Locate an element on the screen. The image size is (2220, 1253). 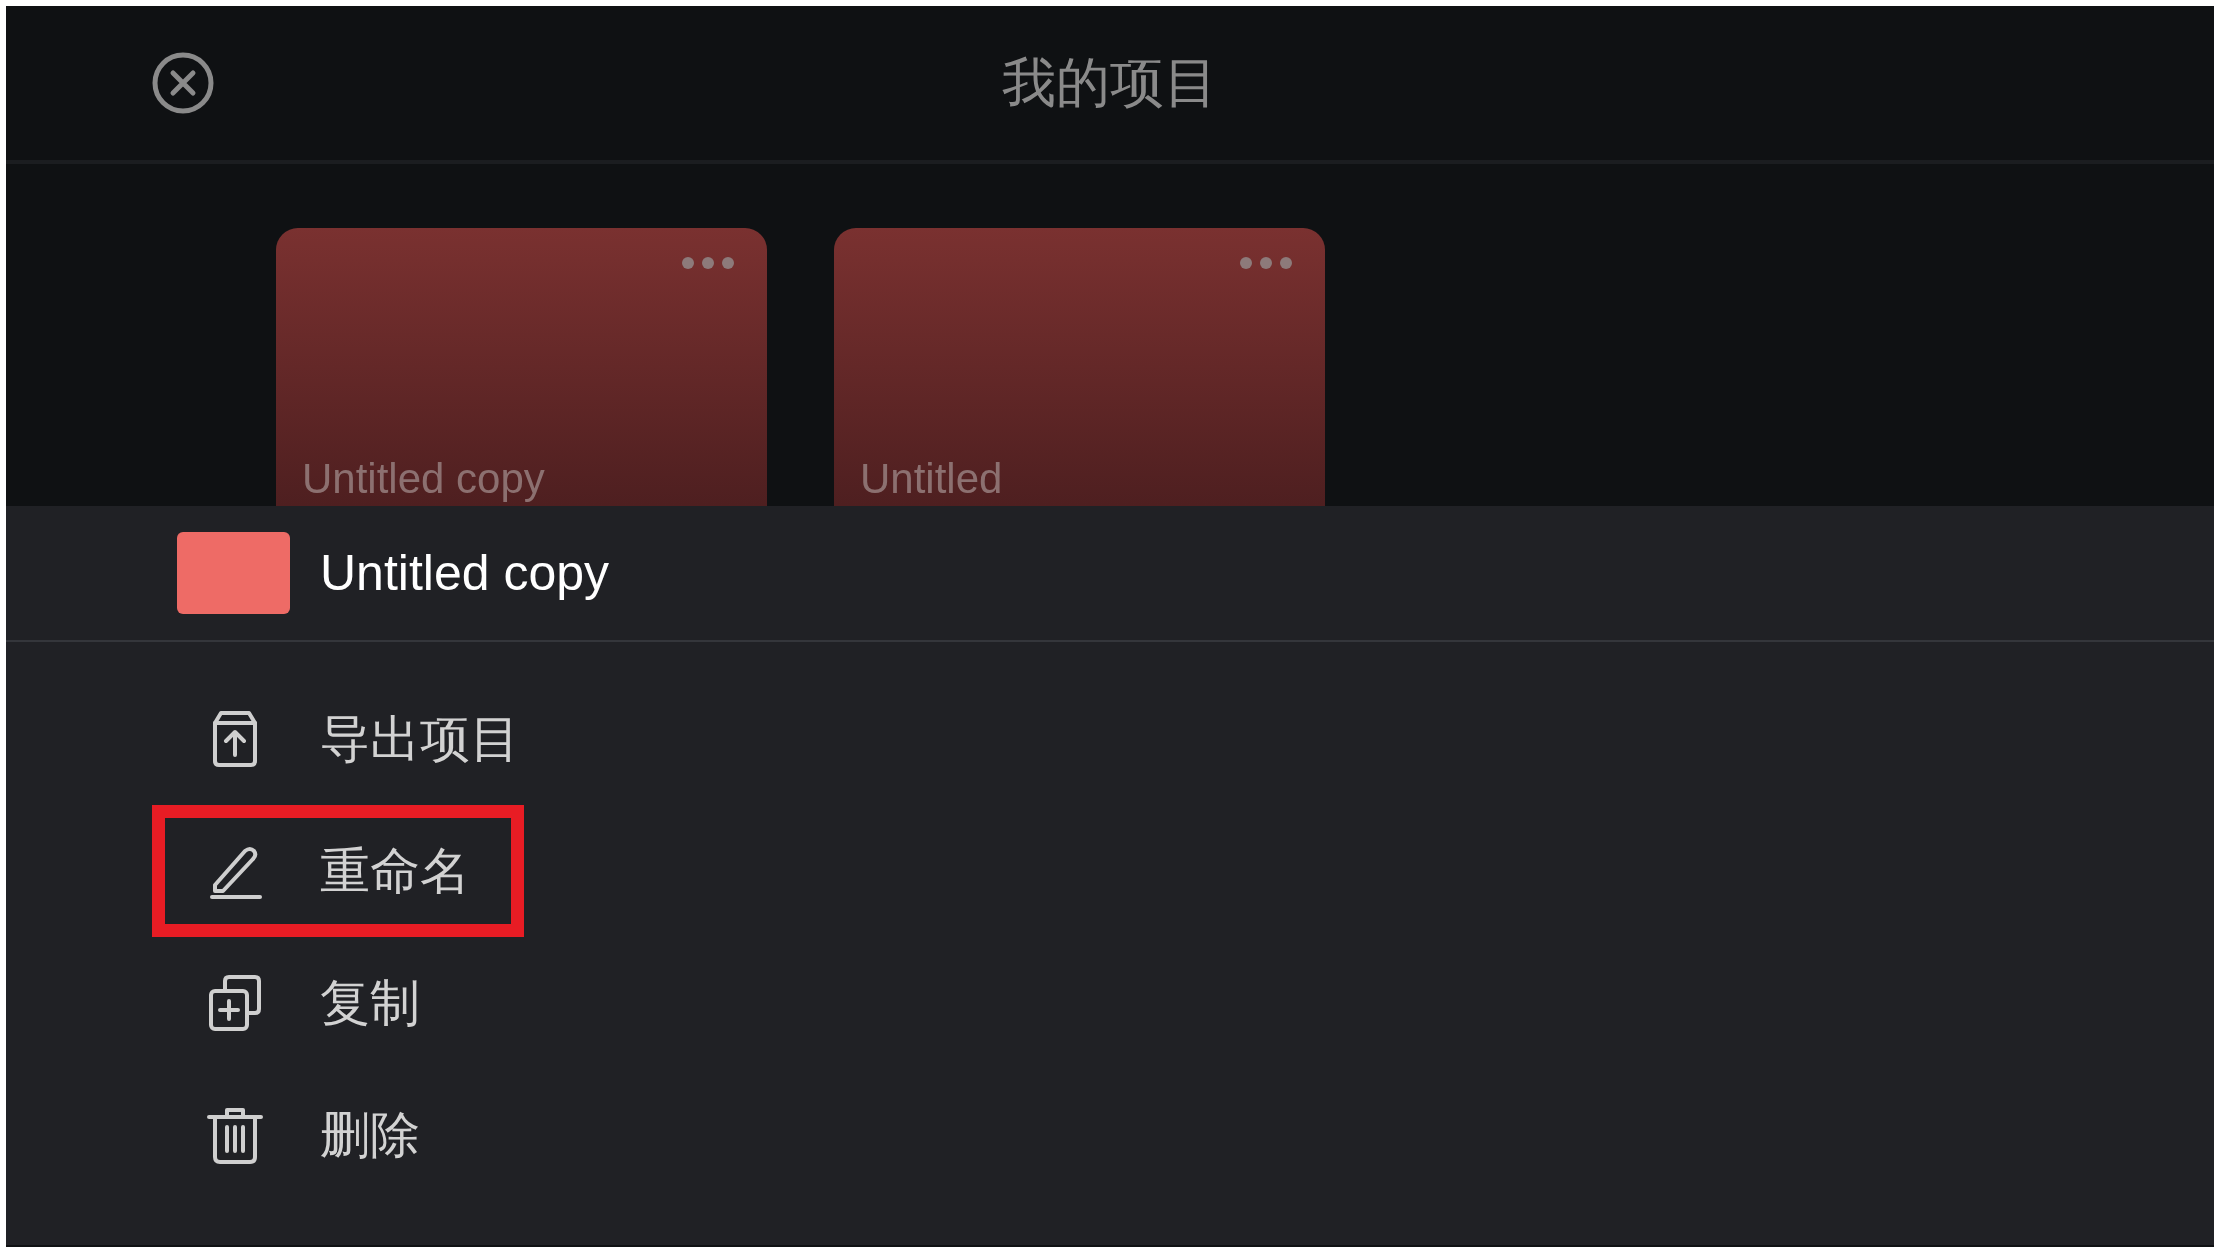
page-title: 我的项目 is located at coordinates (1110, 81).